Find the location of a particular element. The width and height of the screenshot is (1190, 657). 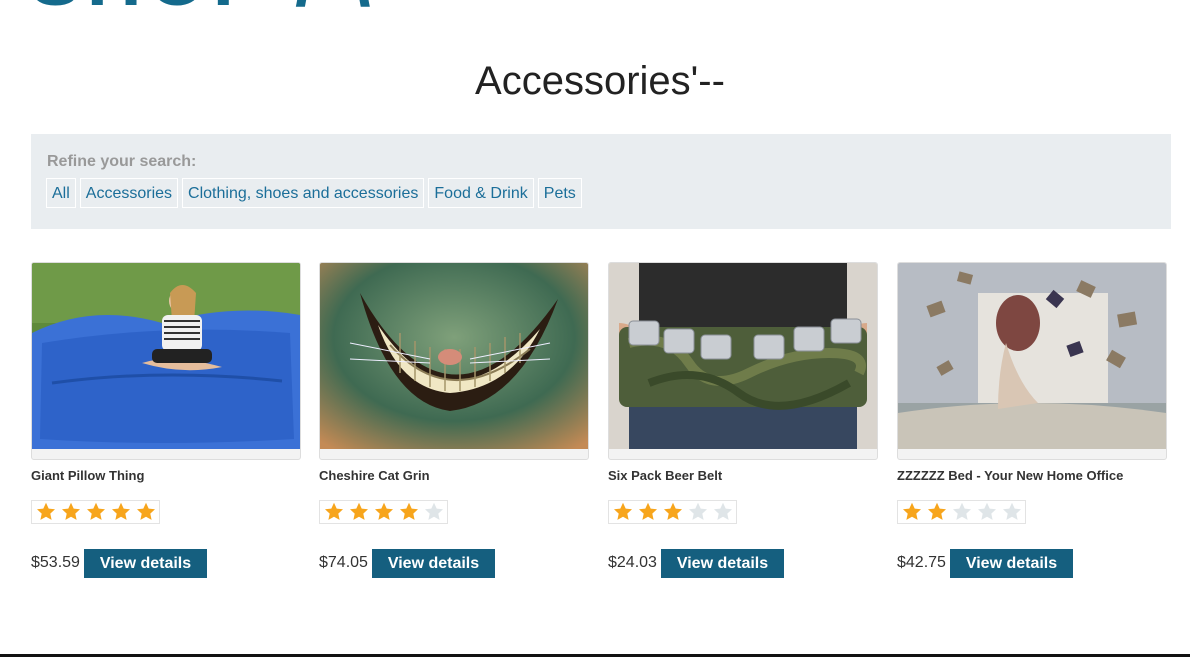

product-price: $53.59 is located at coordinates (55, 562).